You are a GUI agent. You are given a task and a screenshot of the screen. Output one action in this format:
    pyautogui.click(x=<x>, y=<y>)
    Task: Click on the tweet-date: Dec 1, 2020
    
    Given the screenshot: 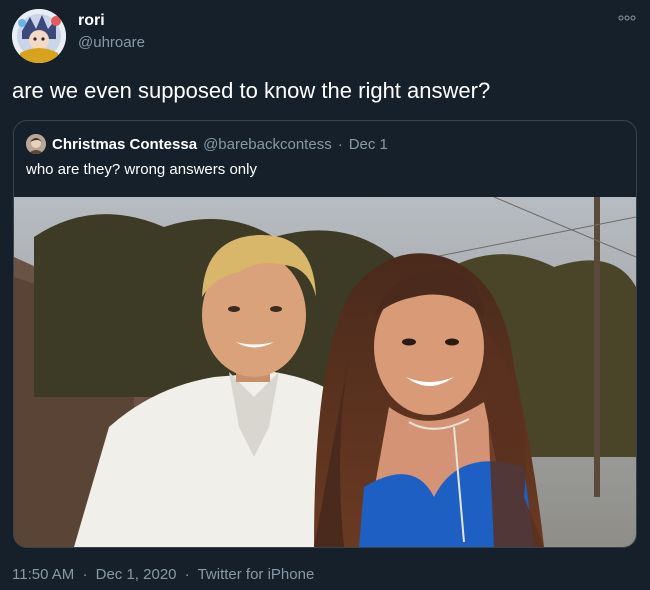 What is the action you would take?
    pyautogui.click(x=136, y=574)
    